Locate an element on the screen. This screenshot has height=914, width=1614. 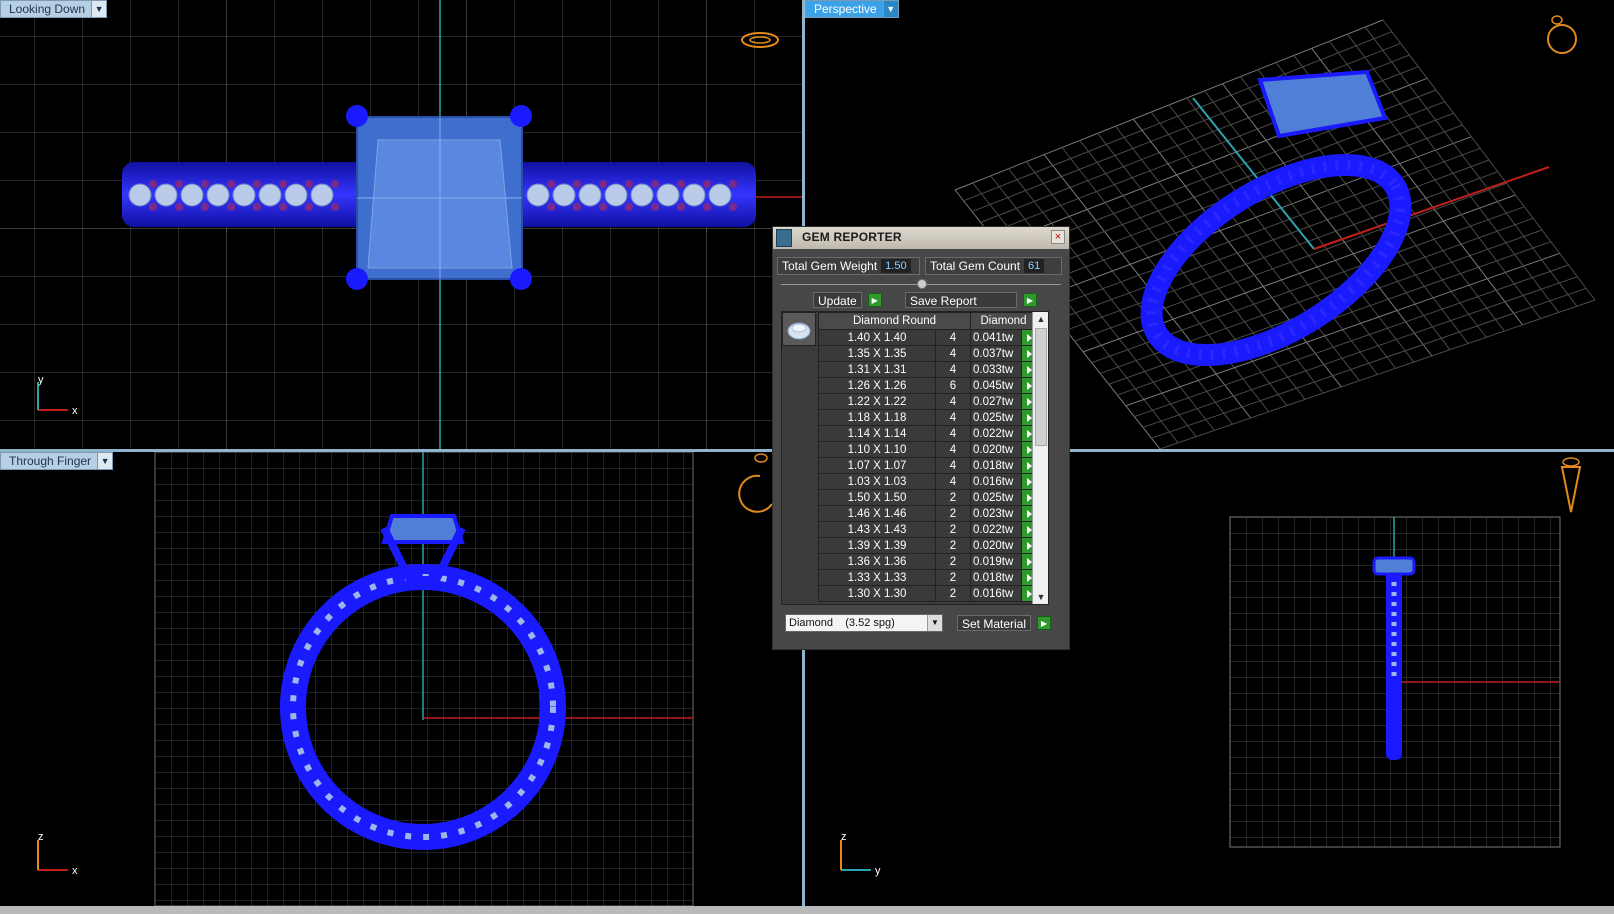
gem-size-cell: 1.30 X 1.30 is located at coordinates (877, 593).